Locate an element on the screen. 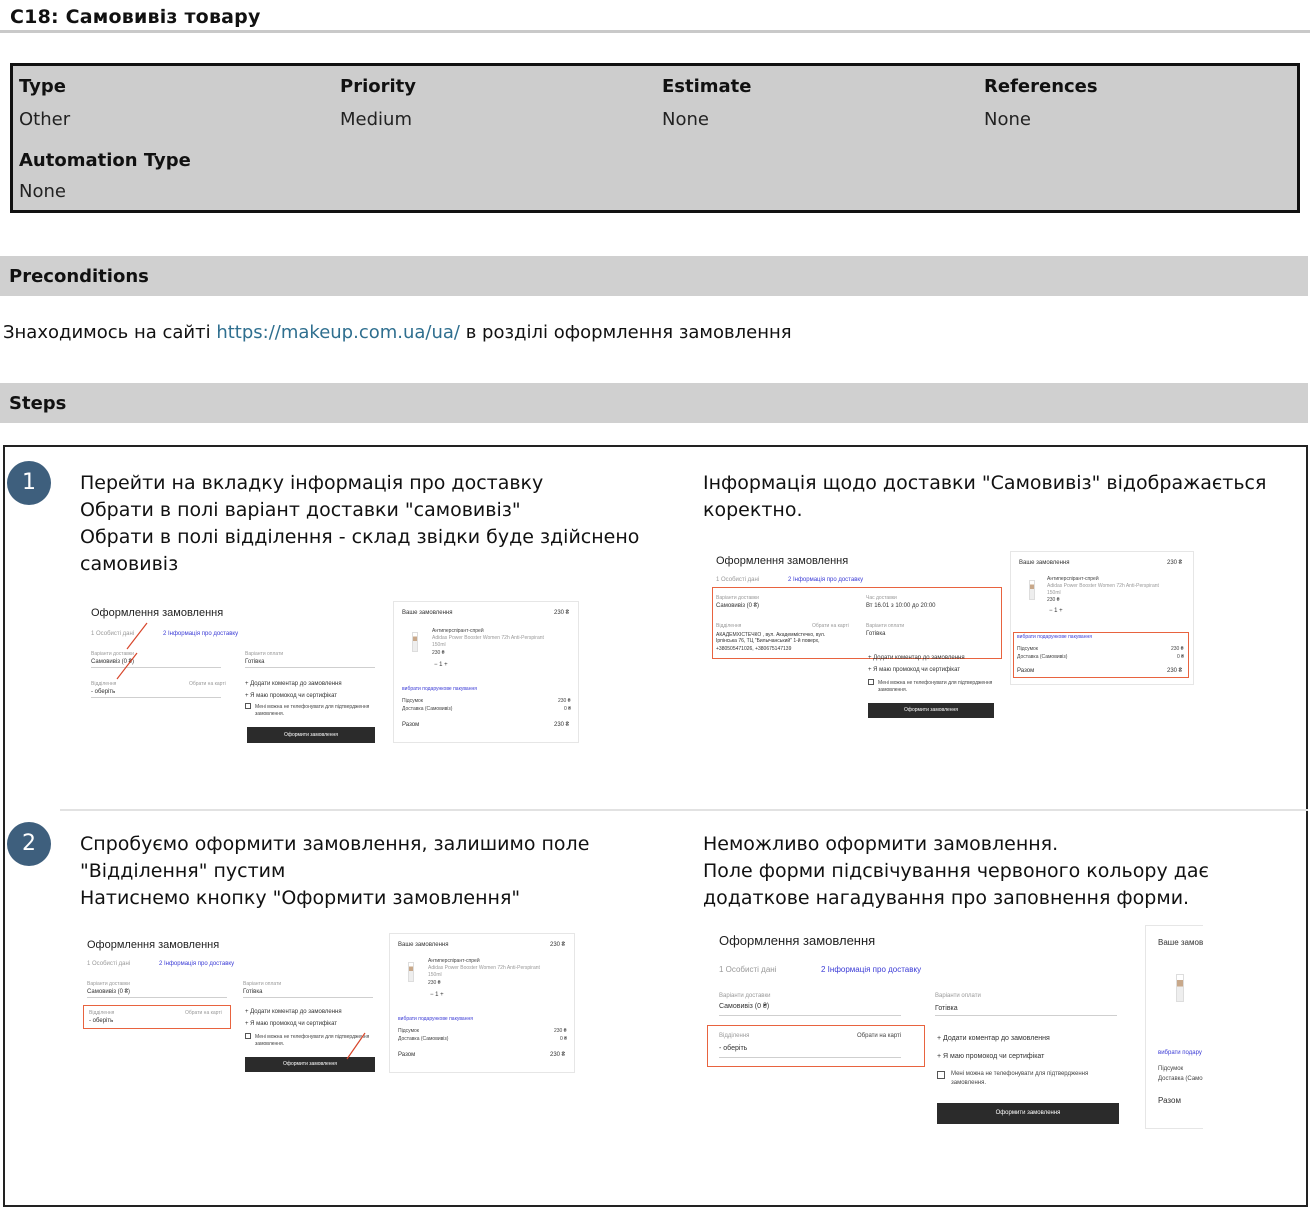  shot-product-title: Антиперспірант-спрей is located at coordinates (1073, 579).